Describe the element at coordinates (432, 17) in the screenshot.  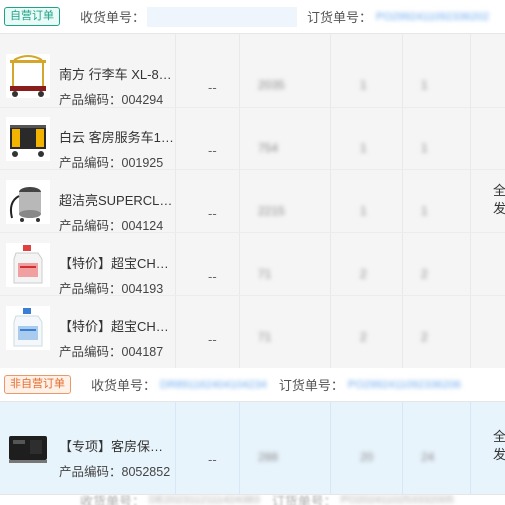
I see `order-number-value: PO2992411092336202` at that location.